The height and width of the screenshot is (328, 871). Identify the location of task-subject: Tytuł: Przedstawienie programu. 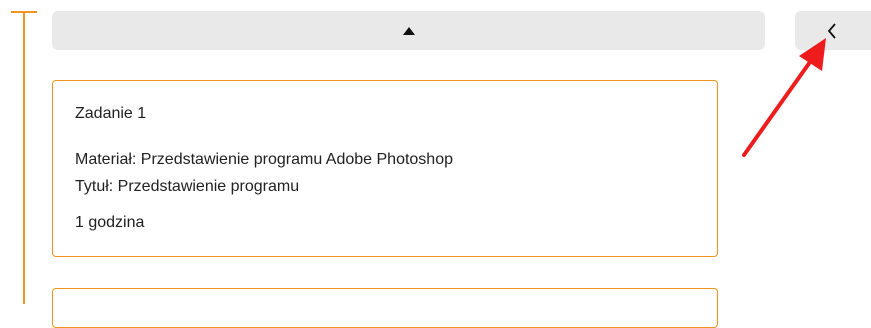
(187, 186).